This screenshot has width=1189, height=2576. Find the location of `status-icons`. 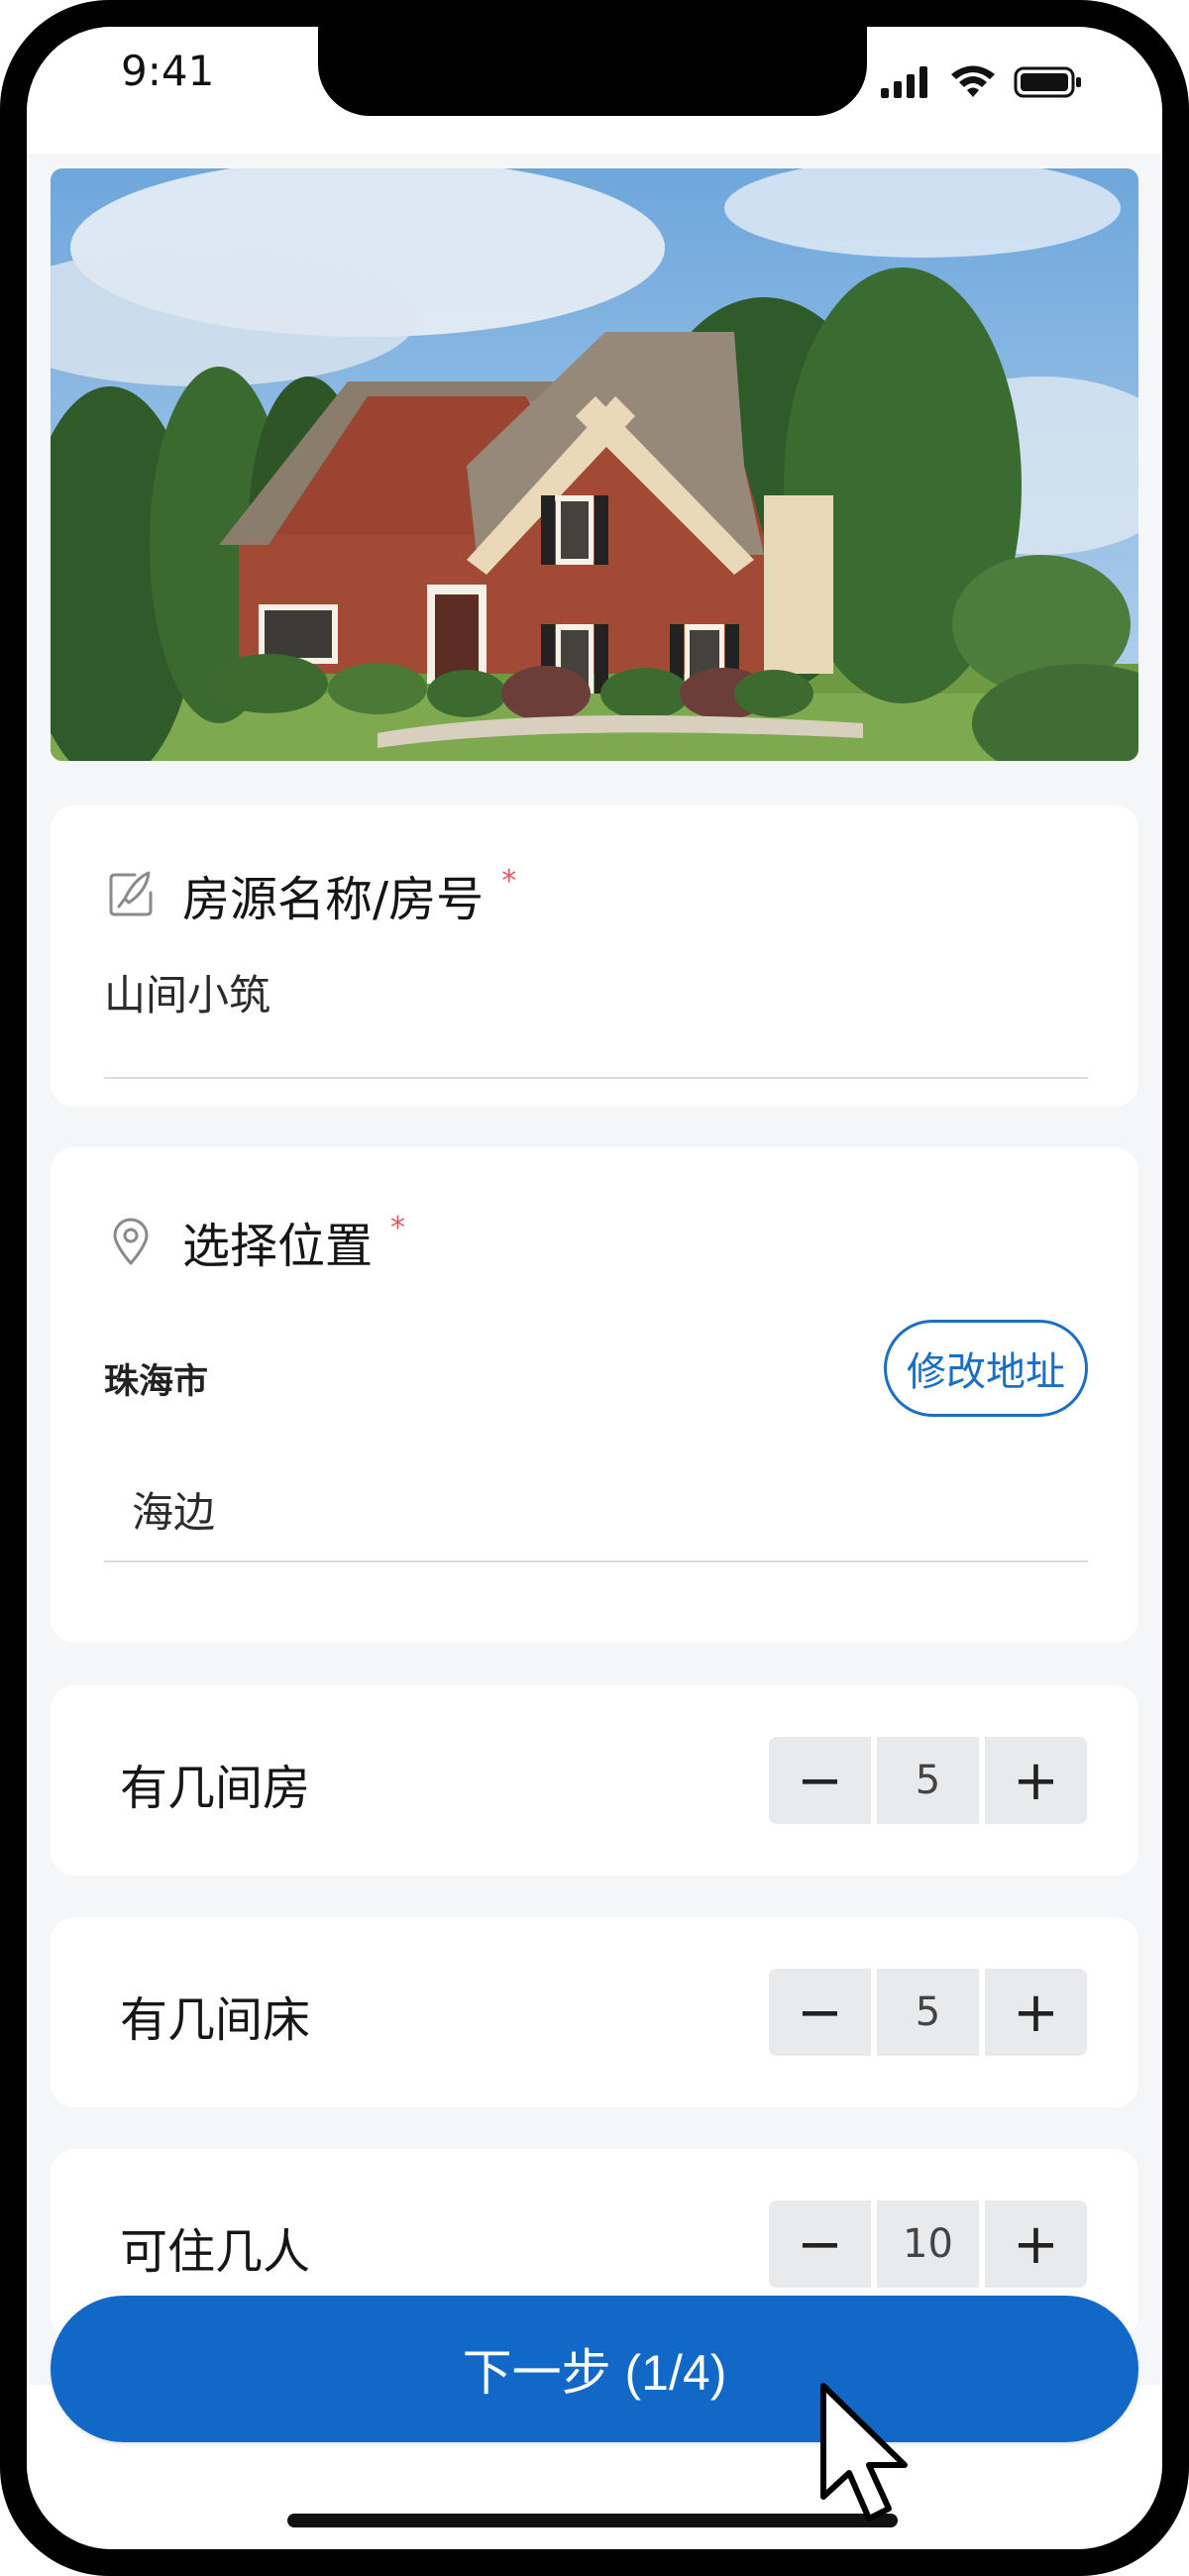

status-icons is located at coordinates (982, 82).